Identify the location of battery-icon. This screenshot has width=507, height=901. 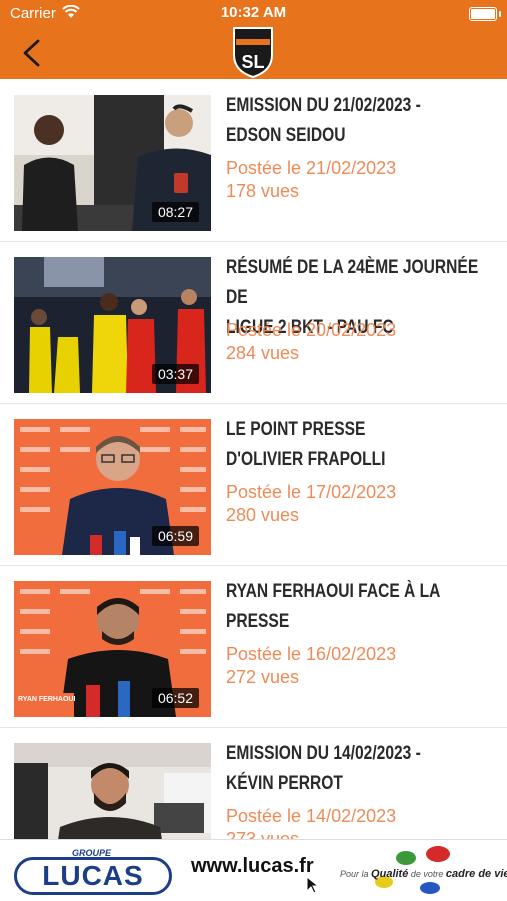
(485, 14).